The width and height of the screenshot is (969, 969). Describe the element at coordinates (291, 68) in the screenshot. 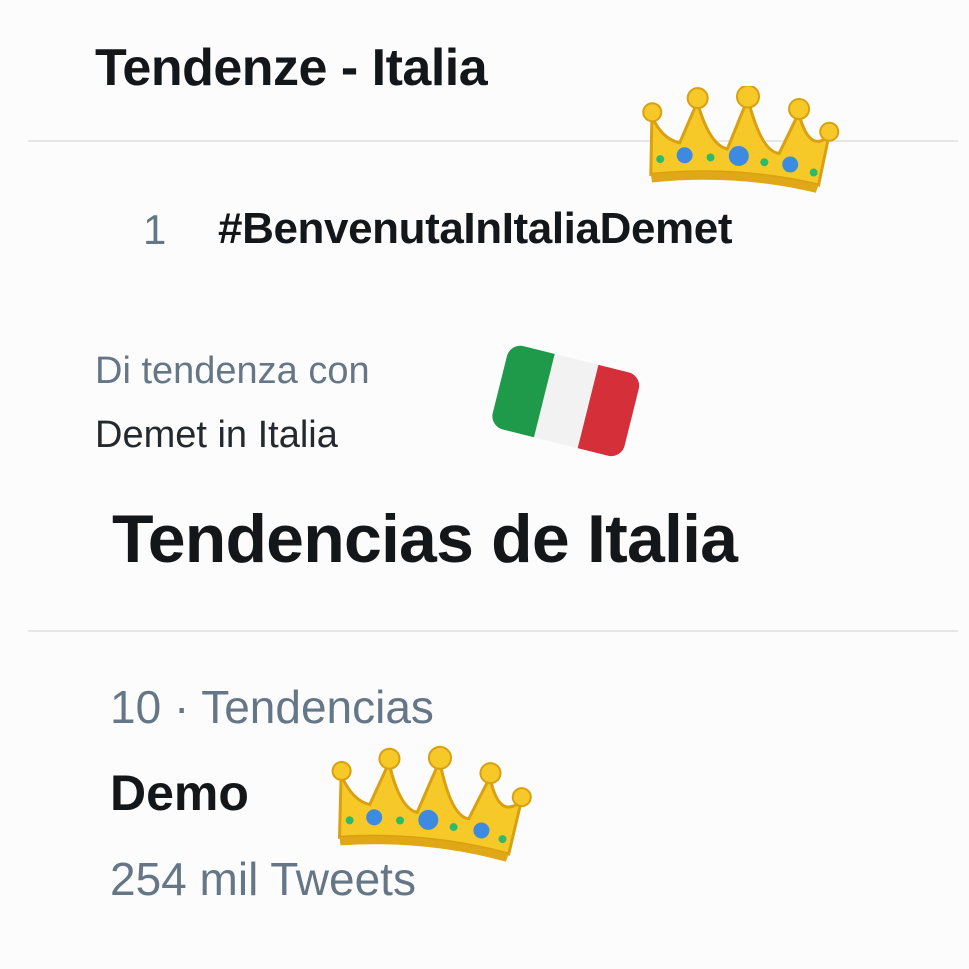

I see `section-title-italia: Tendenze - Italia` at that location.